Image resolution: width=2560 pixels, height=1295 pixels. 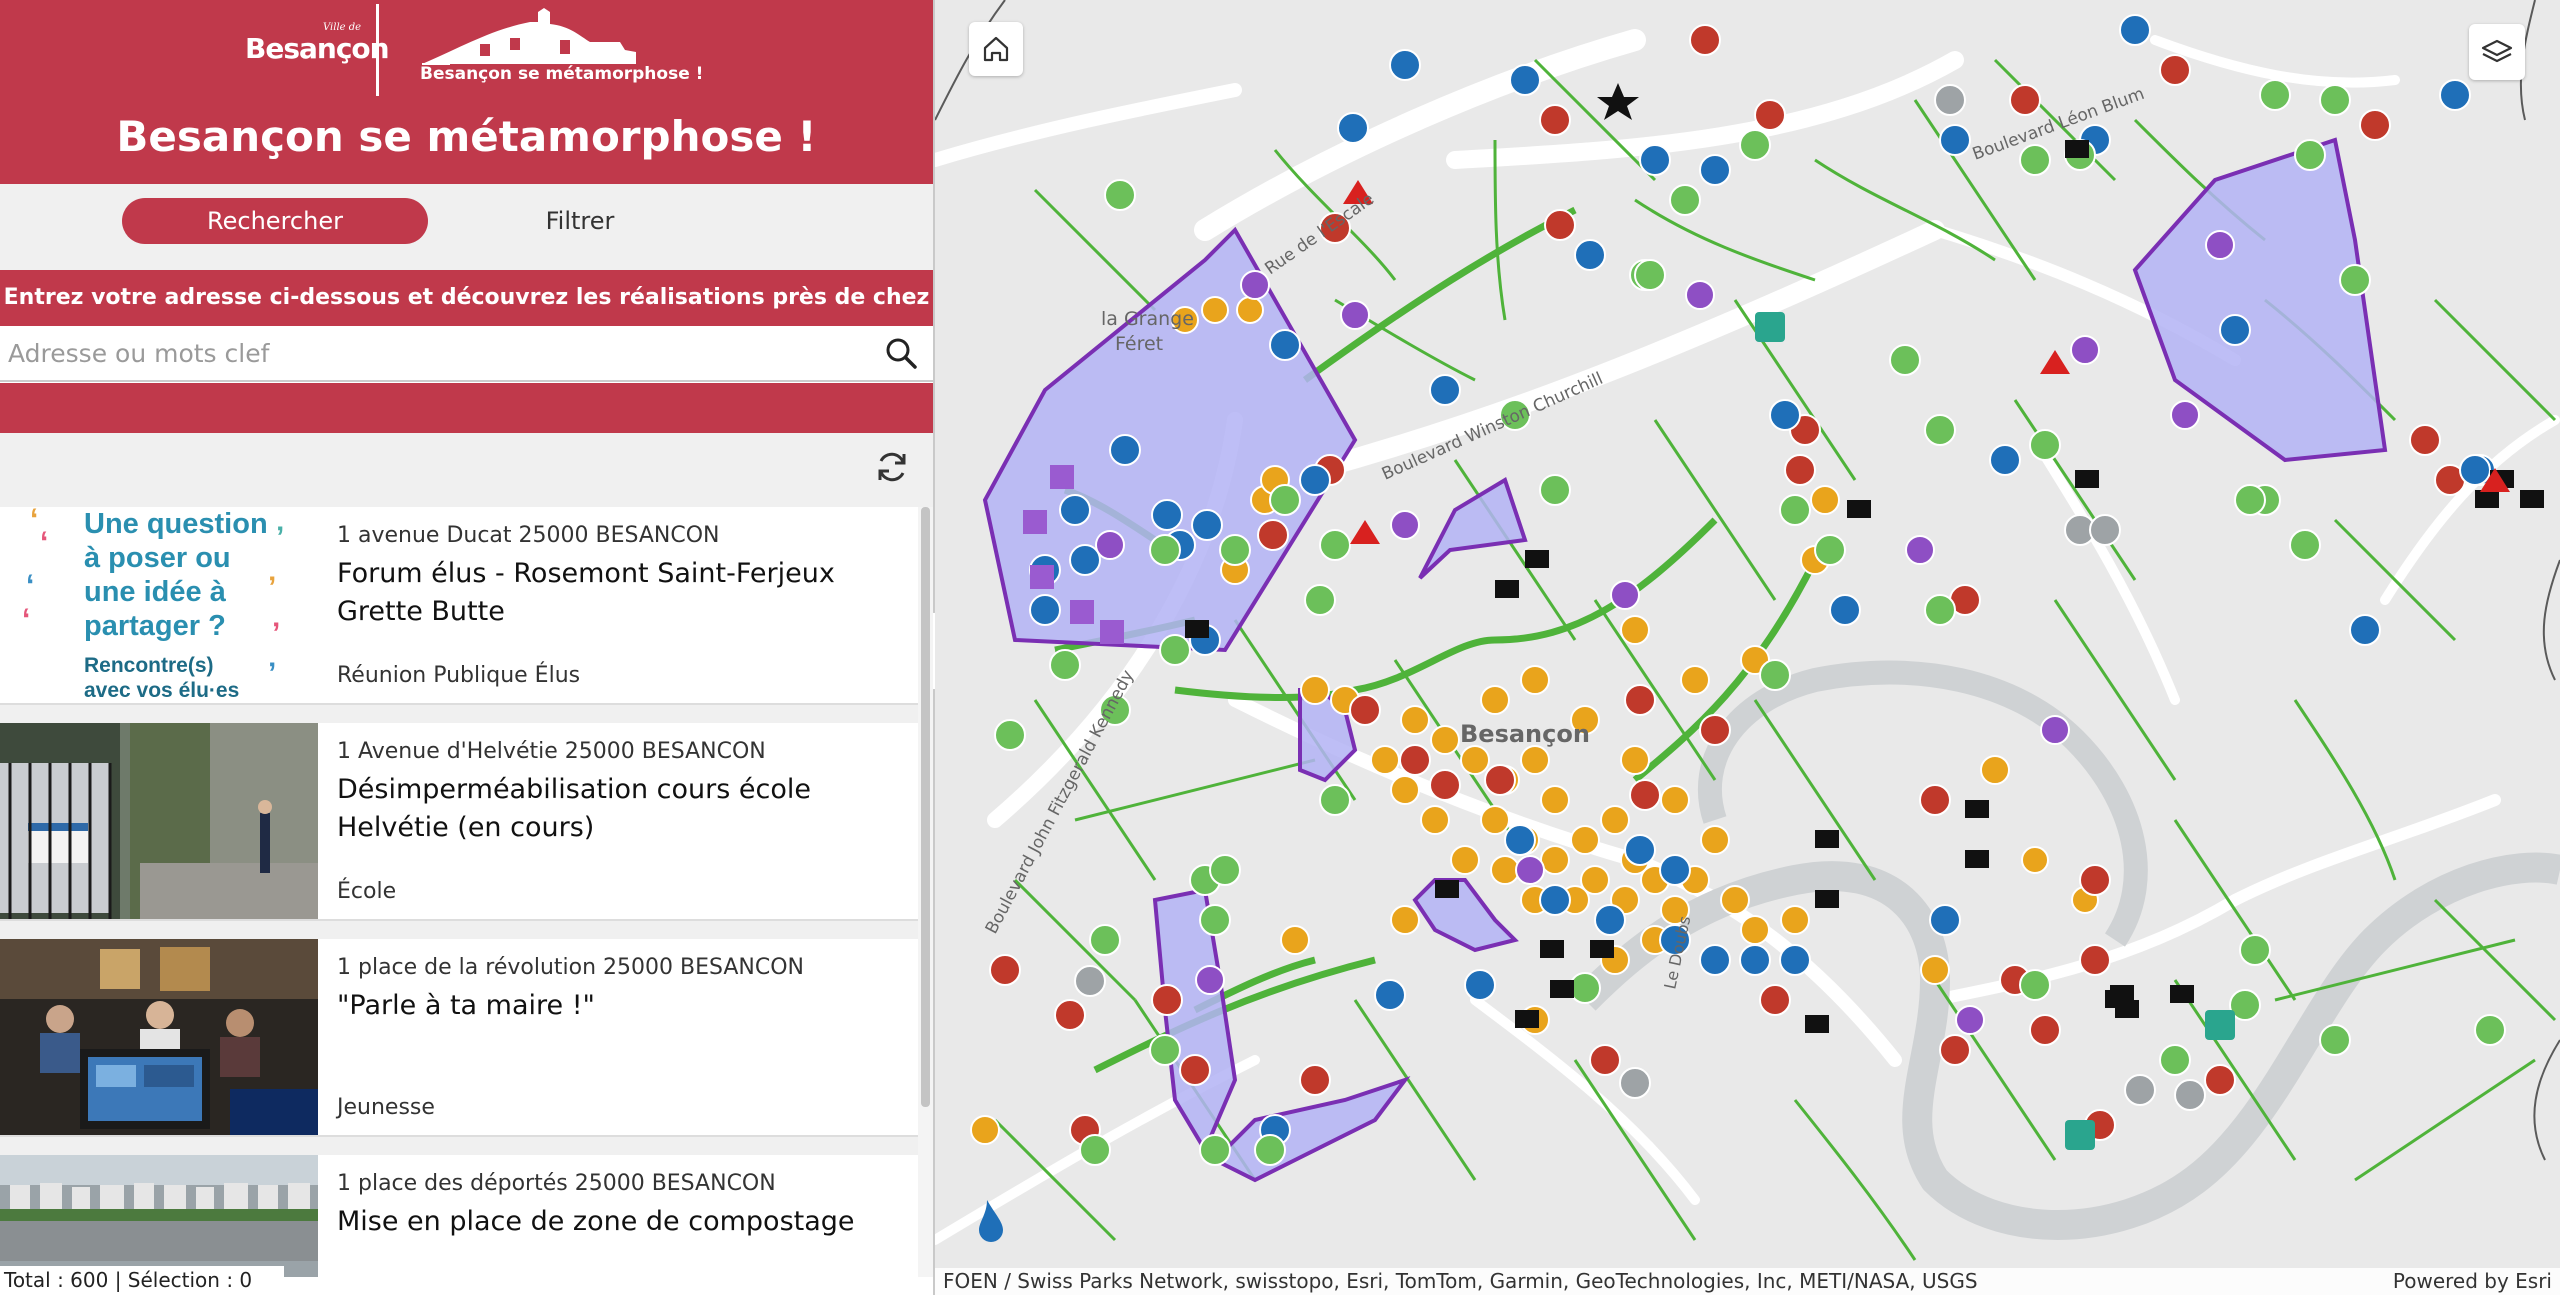 I want to click on zone-battant, so click(x=1465, y=915).